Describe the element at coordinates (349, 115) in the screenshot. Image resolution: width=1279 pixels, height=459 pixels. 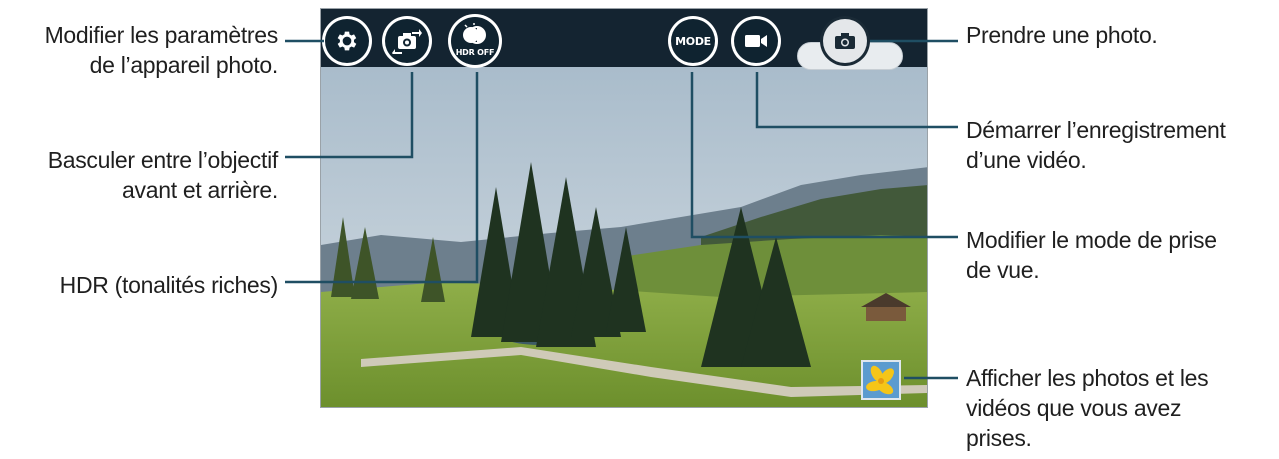
I see `connector-switch-camera` at that location.